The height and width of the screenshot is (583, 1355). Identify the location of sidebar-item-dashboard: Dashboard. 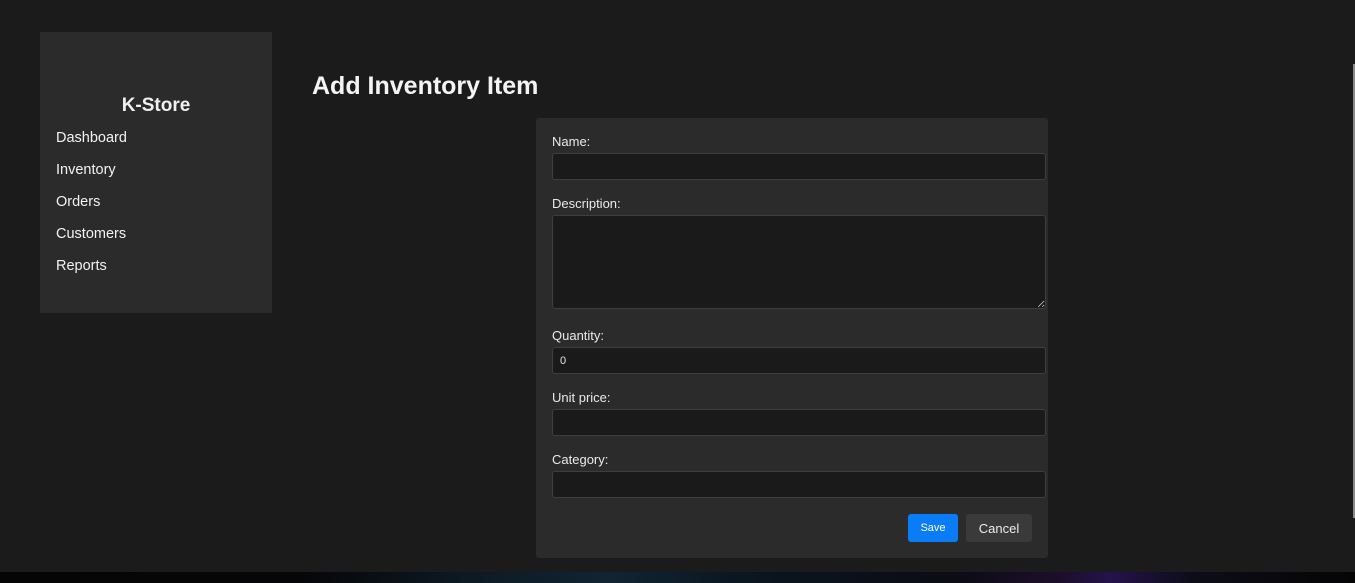
(91, 143).